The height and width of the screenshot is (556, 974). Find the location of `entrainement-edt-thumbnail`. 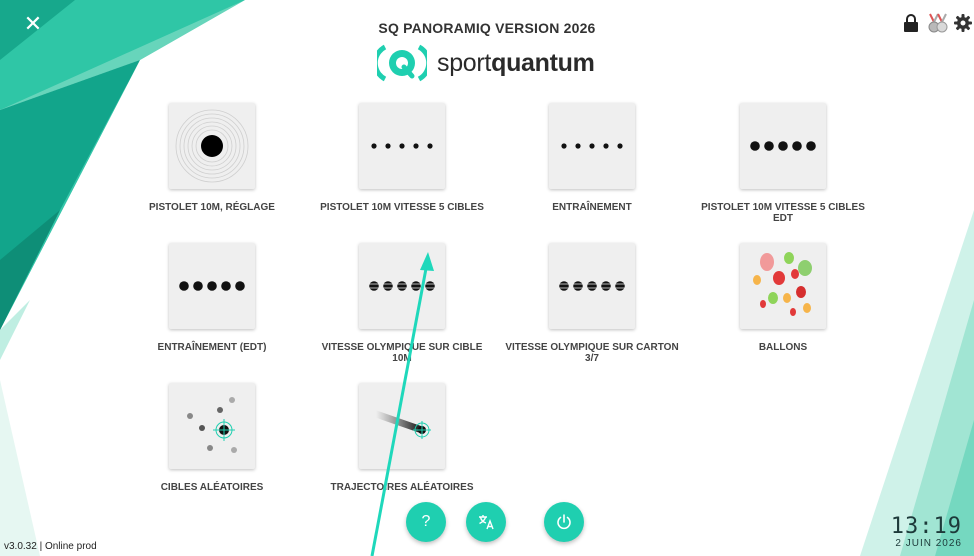

entrainement-edt-thumbnail is located at coordinates (212, 286).